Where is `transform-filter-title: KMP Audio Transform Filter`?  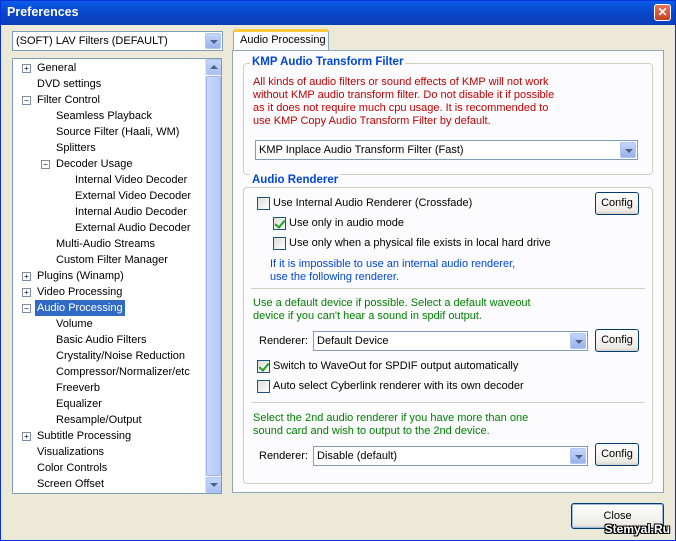 transform-filter-title: KMP Audio Transform Filter is located at coordinates (328, 62).